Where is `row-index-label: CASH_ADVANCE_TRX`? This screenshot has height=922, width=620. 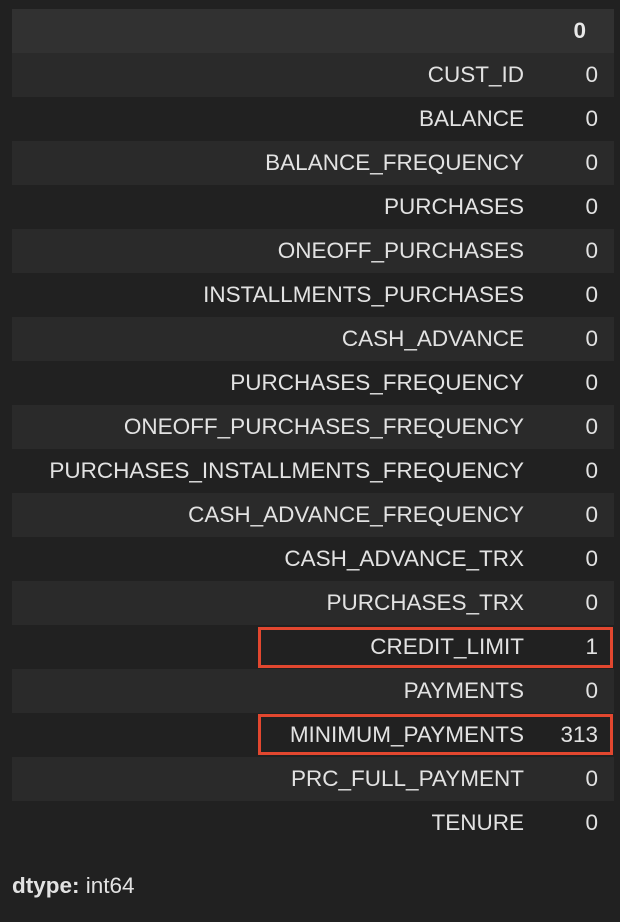
row-index-label: CASH_ADVANCE_TRX is located at coordinates (404, 558).